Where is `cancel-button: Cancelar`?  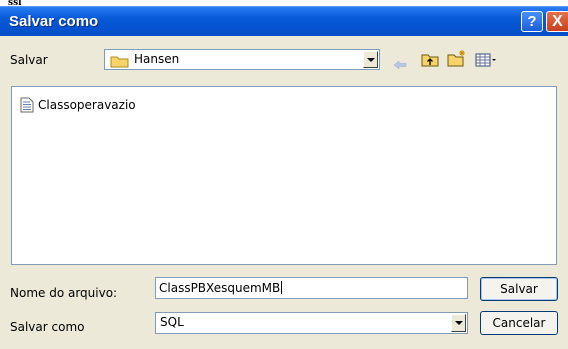 cancel-button: Cancelar is located at coordinates (519, 323).